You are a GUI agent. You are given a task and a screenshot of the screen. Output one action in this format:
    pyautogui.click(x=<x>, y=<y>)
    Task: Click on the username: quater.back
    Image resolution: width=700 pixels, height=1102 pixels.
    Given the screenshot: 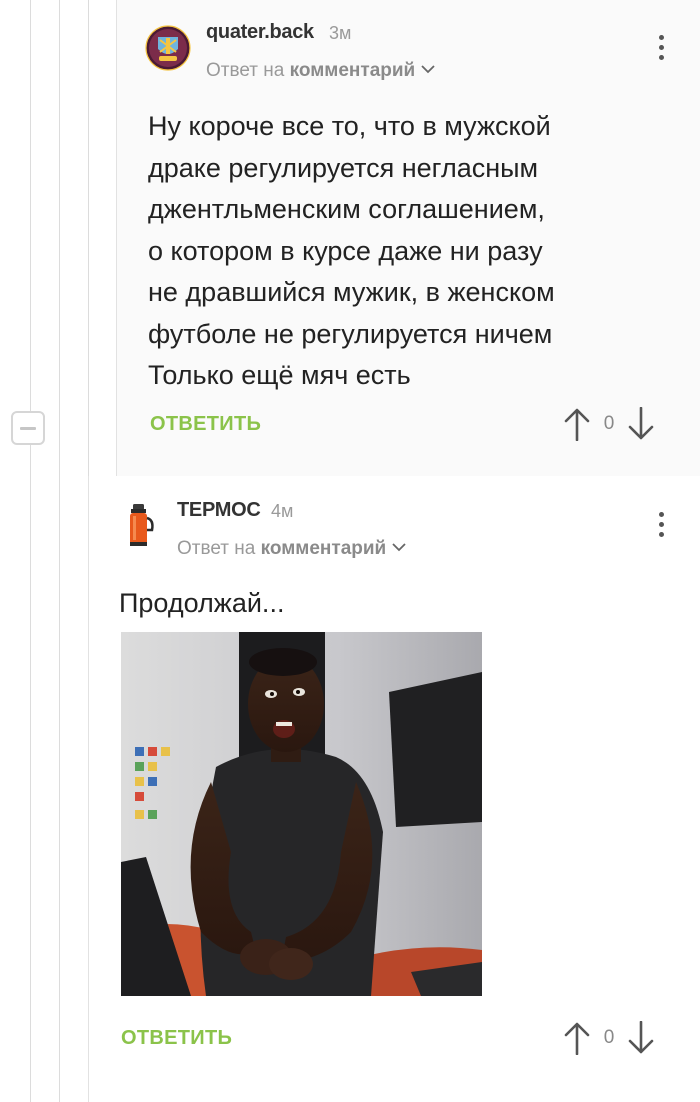 What is the action you would take?
    pyautogui.click(x=260, y=32)
    